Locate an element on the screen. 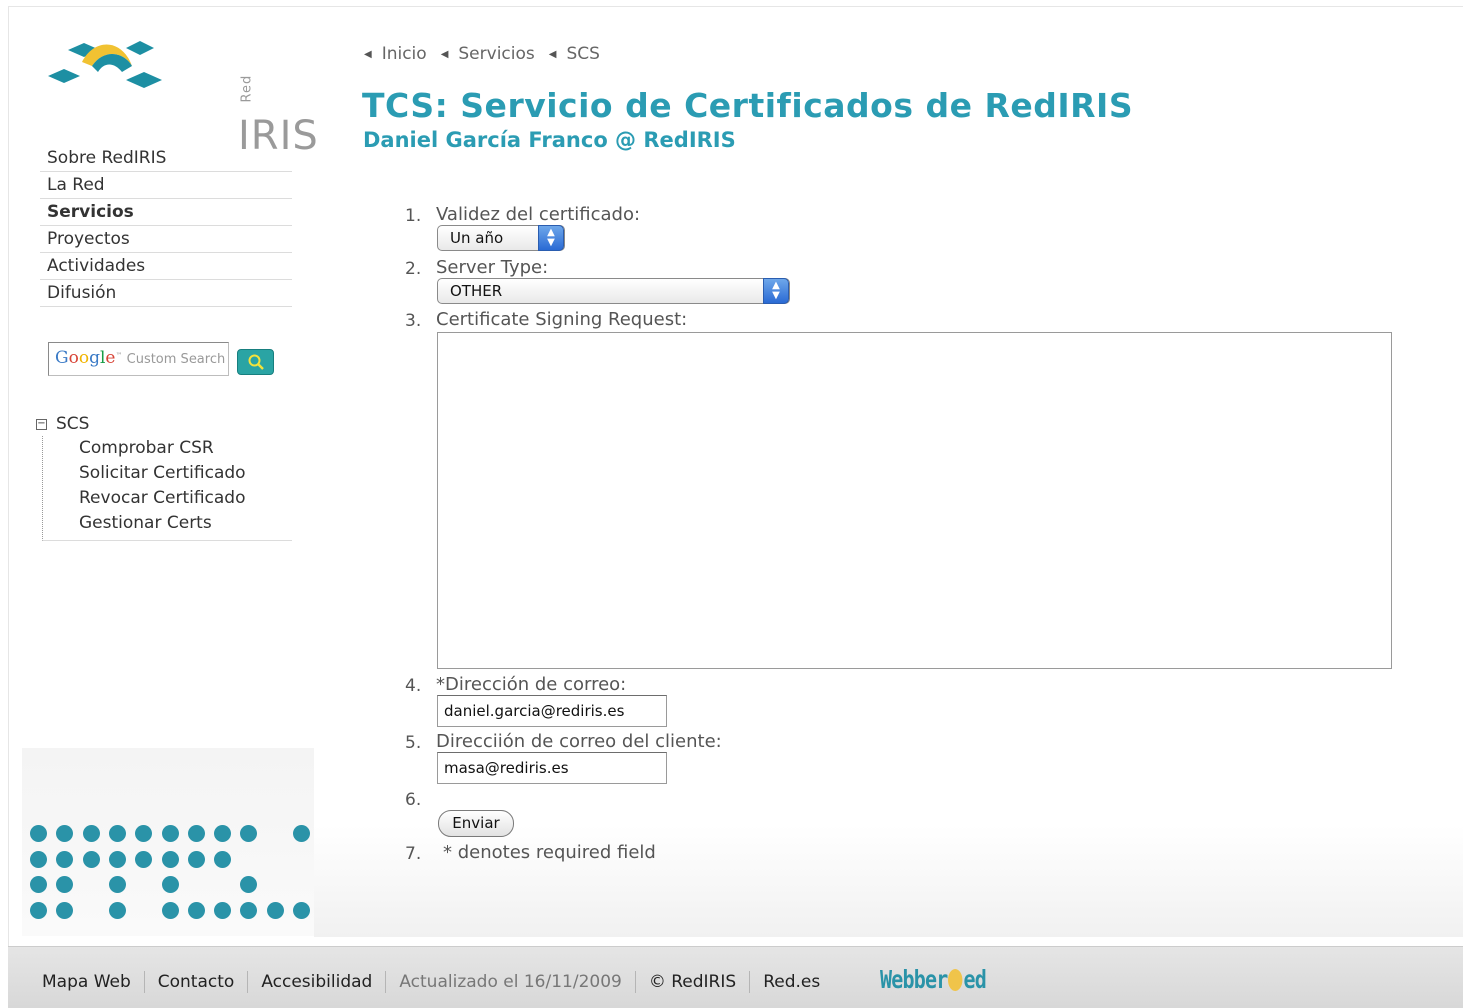 The width and height of the screenshot is (1463, 1008). field-number: 5. is located at coordinates (413, 743).